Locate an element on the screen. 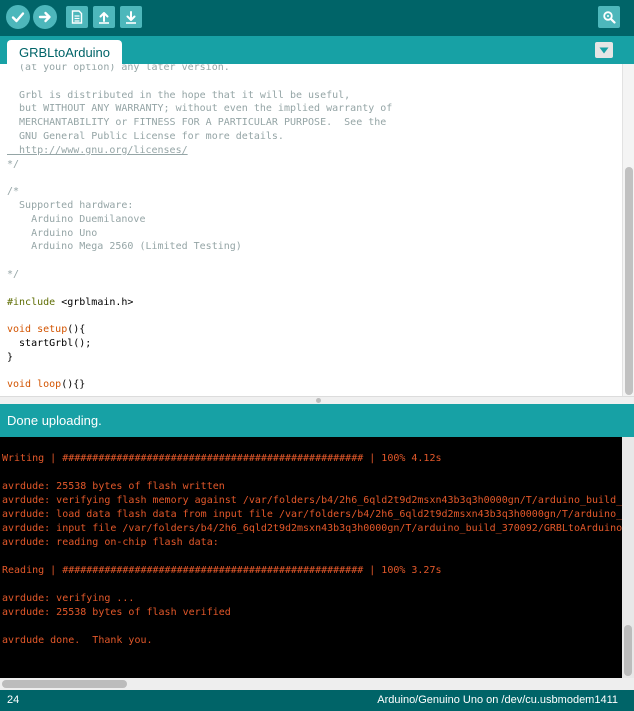 The image size is (634, 711). new-file-icon is located at coordinates (77, 17).